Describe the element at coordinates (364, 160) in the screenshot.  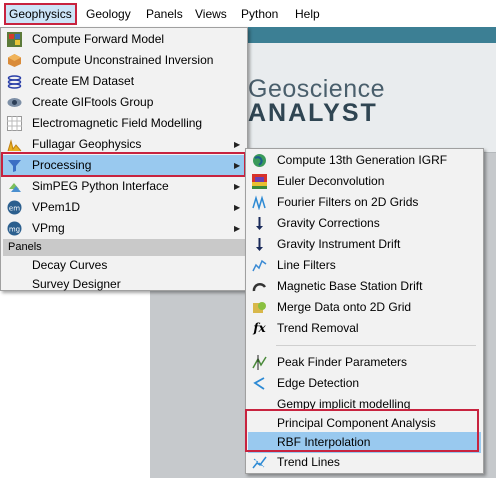
I see `menu-item-compute-13th-generation-igrf: Compute 13th Generation IGRF` at that location.